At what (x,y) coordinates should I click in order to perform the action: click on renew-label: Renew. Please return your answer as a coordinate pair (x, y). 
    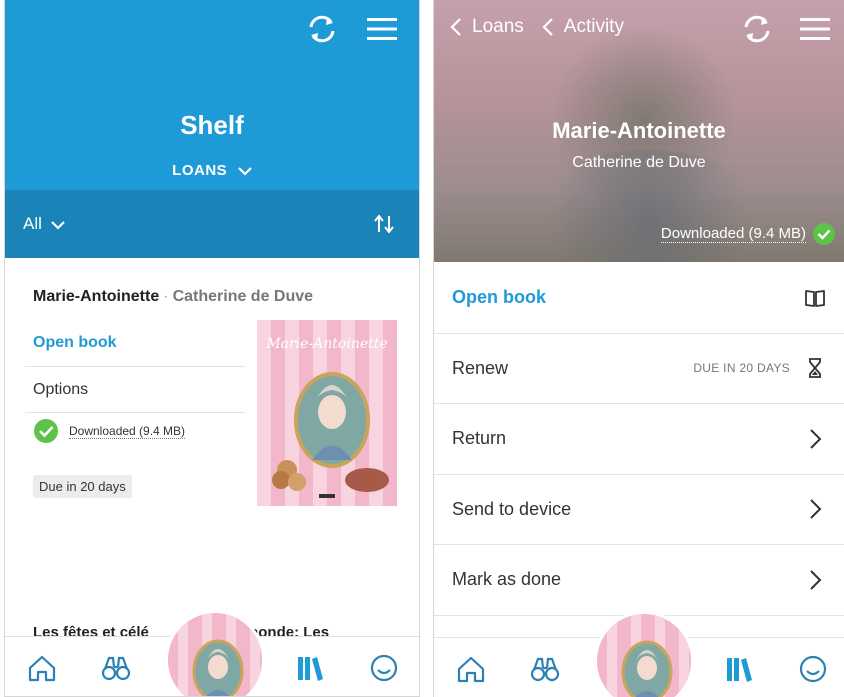
    Looking at the image, I should click on (480, 367).